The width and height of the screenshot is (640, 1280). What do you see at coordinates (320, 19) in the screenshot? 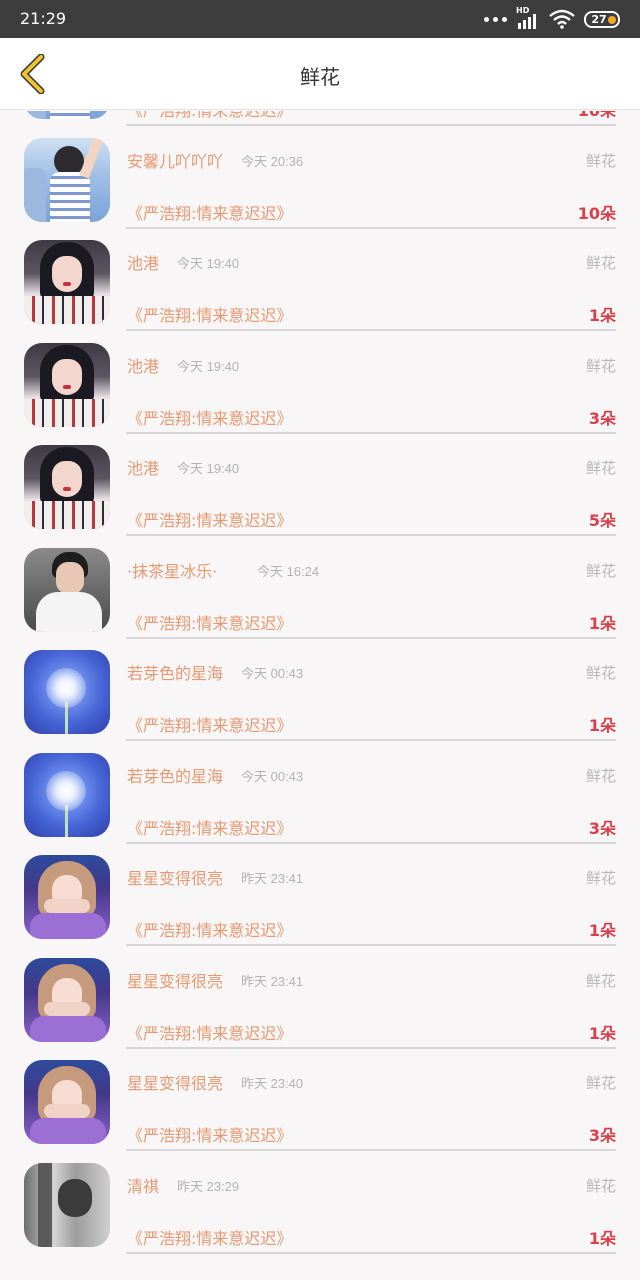
I see `status-bar: 21:29 HD 27` at bounding box center [320, 19].